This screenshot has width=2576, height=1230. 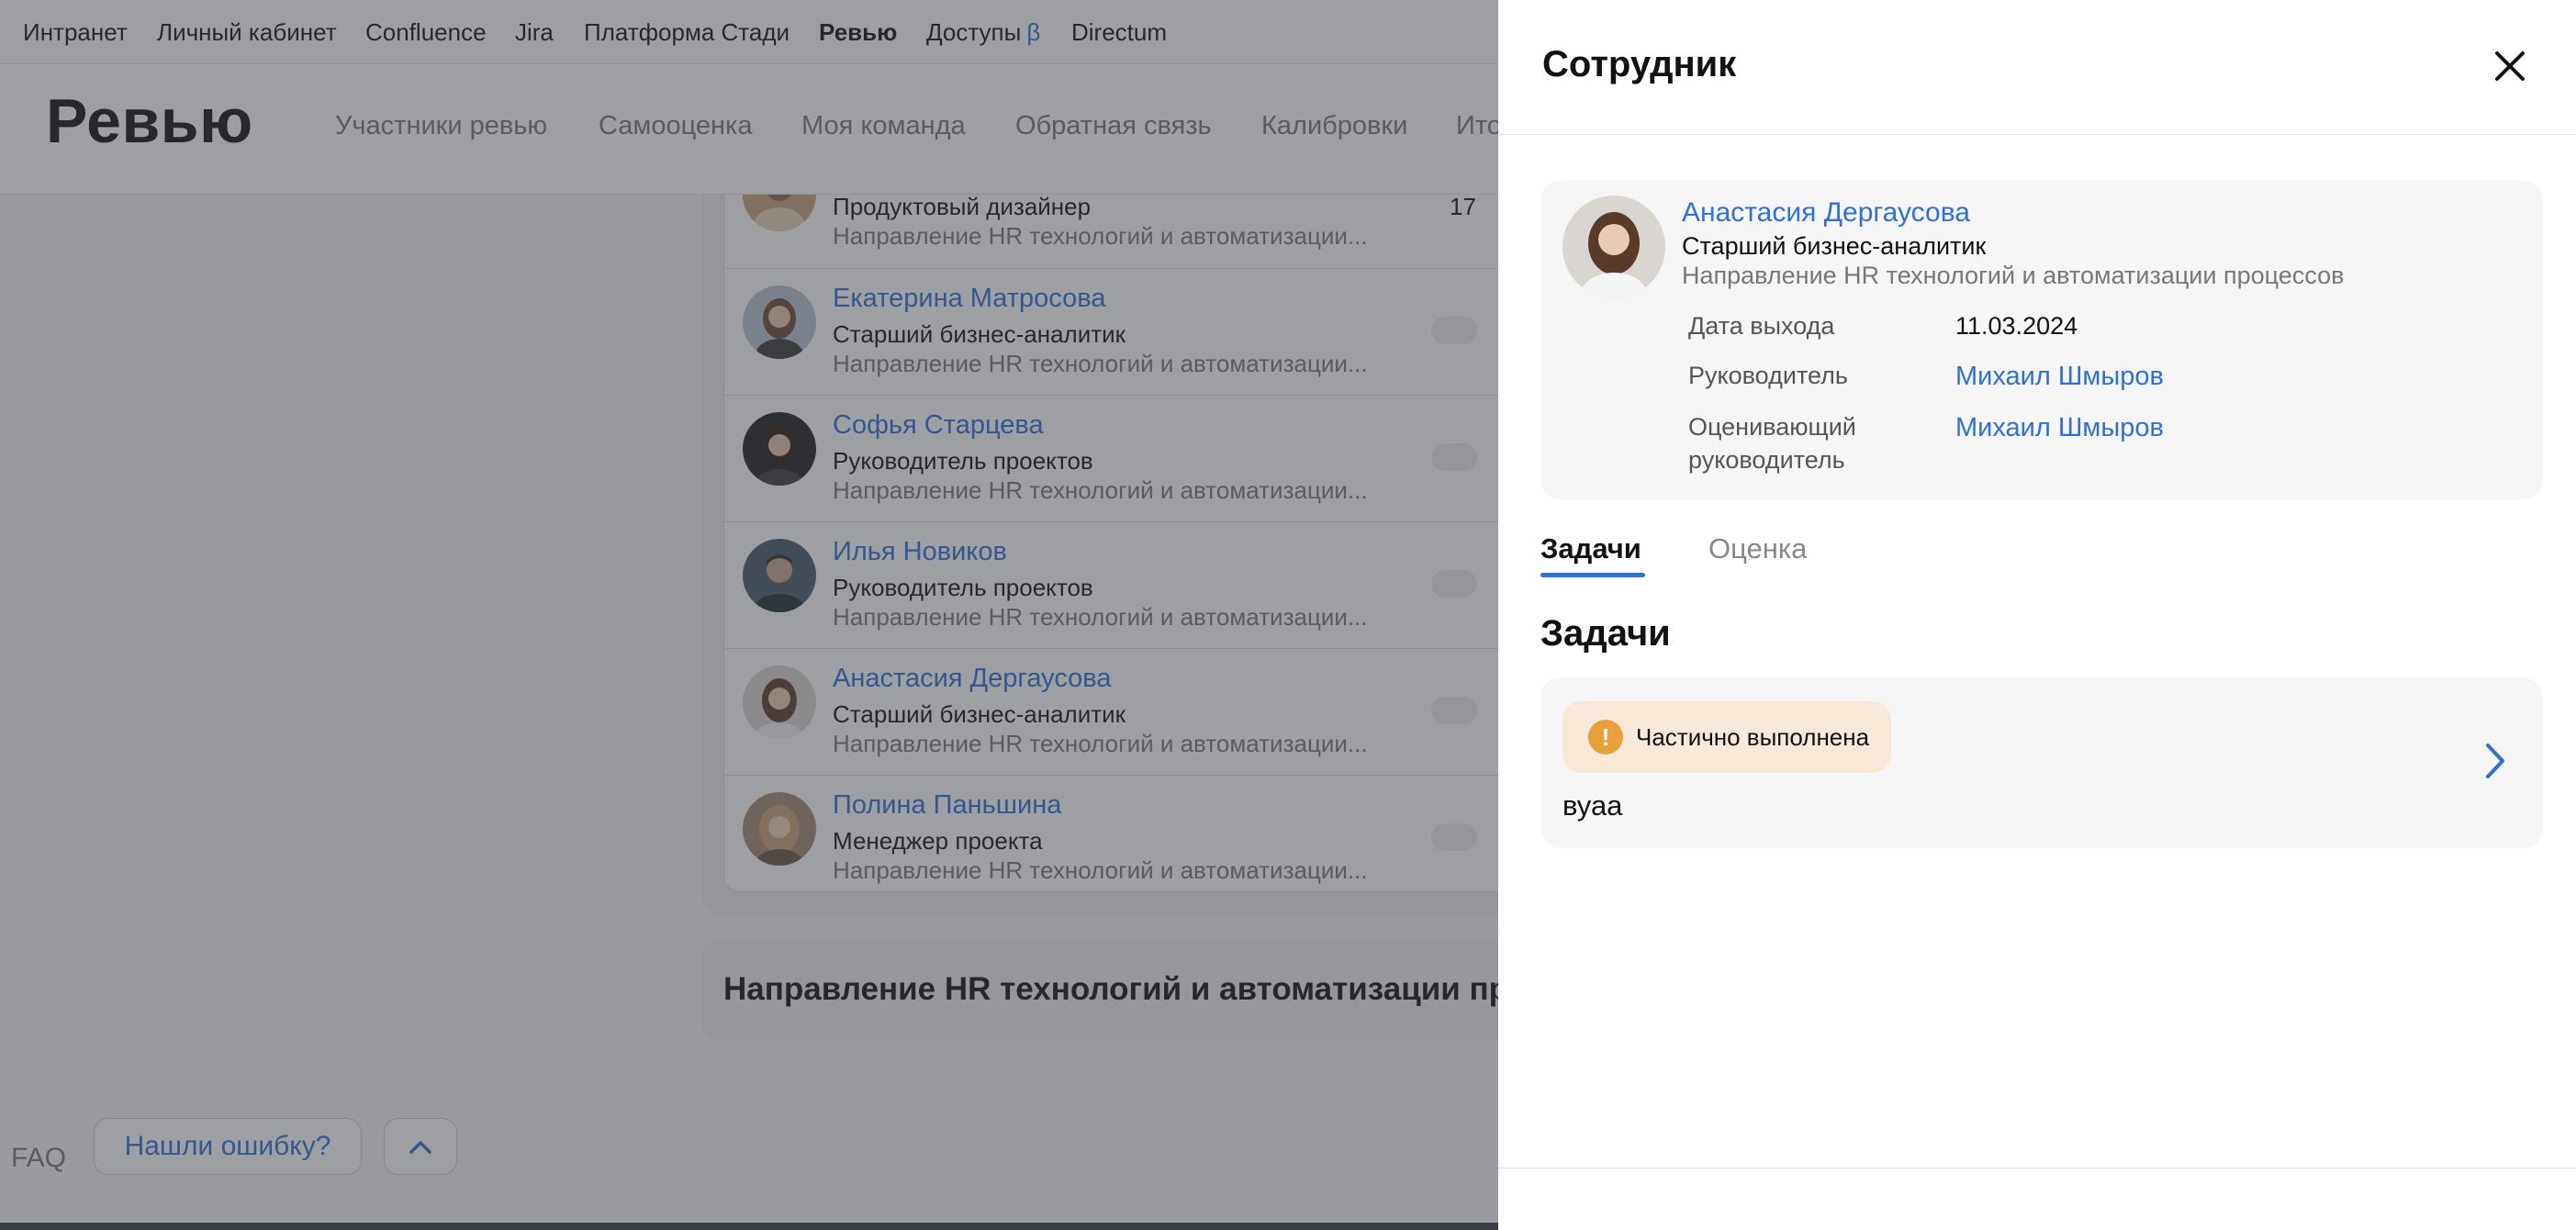 What do you see at coordinates (1826, 213) in the screenshot?
I see `employee-name-link: Анастасия Дергаусова` at bounding box center [1826, 213].